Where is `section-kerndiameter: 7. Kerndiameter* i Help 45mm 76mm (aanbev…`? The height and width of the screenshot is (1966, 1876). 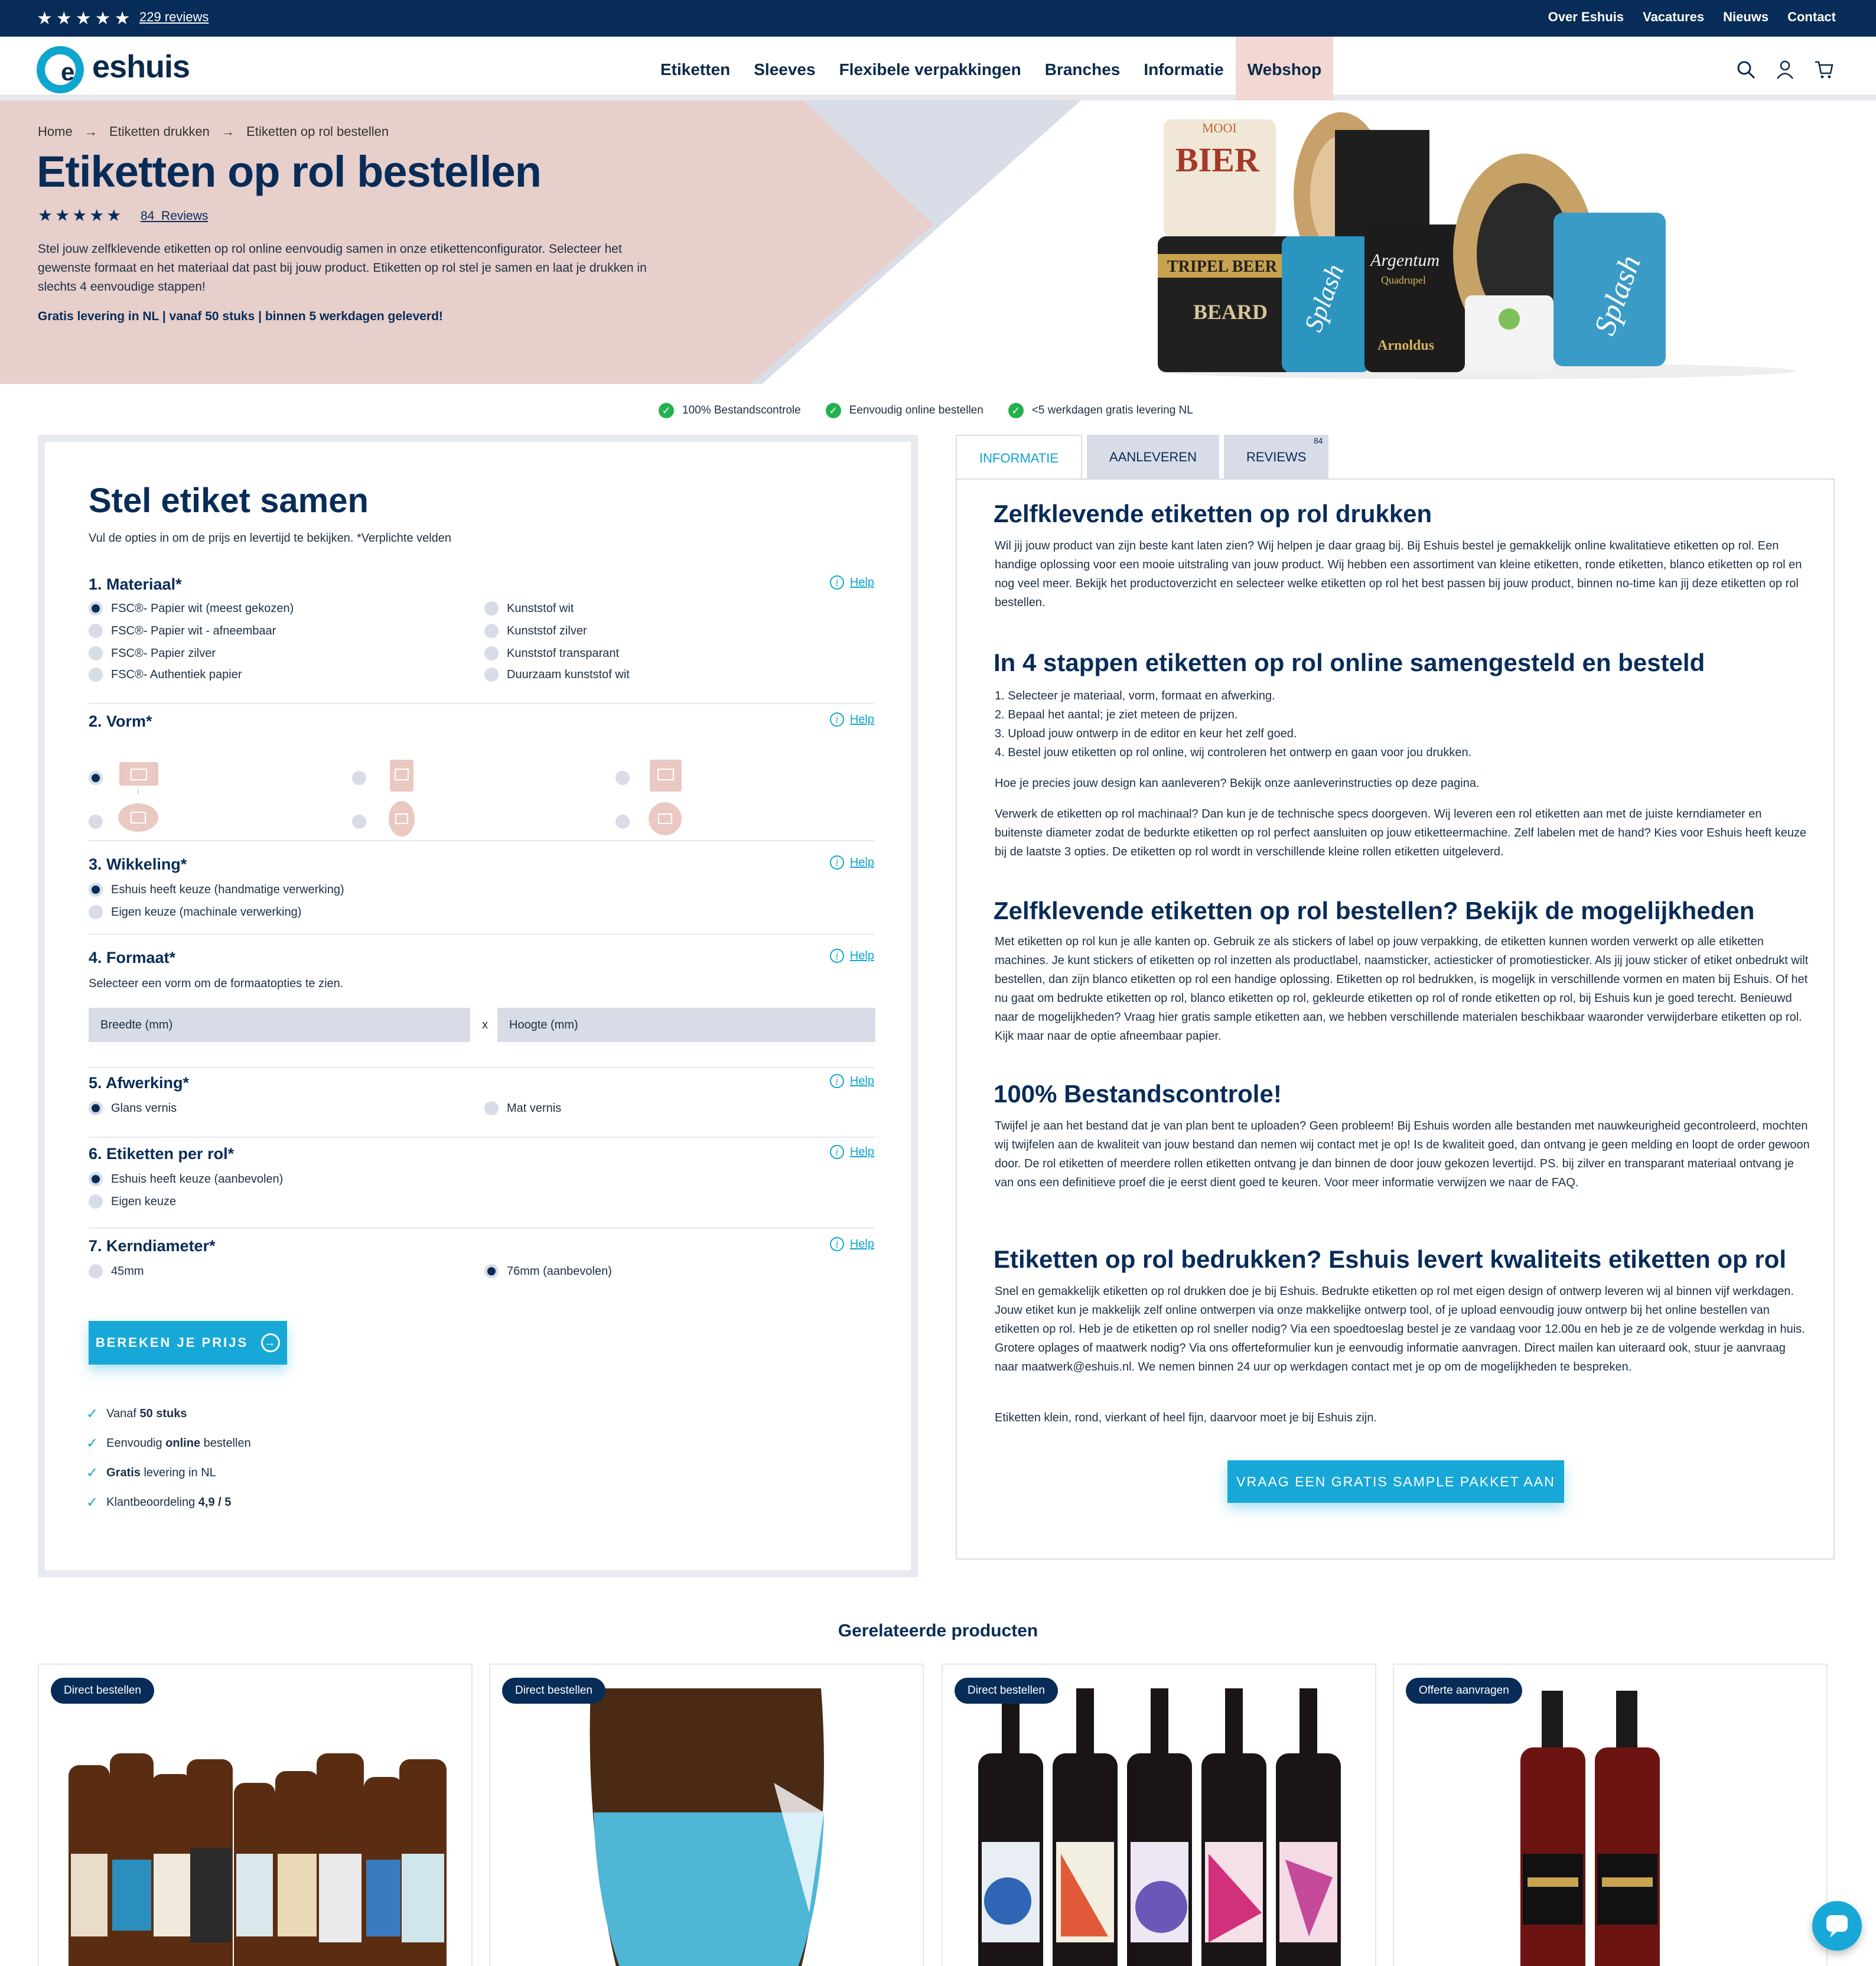 section-kerndiameter: 7. Kerndiameter* i Help 45mm 76mm (aanbev… is located at coordinates (481, 1263).